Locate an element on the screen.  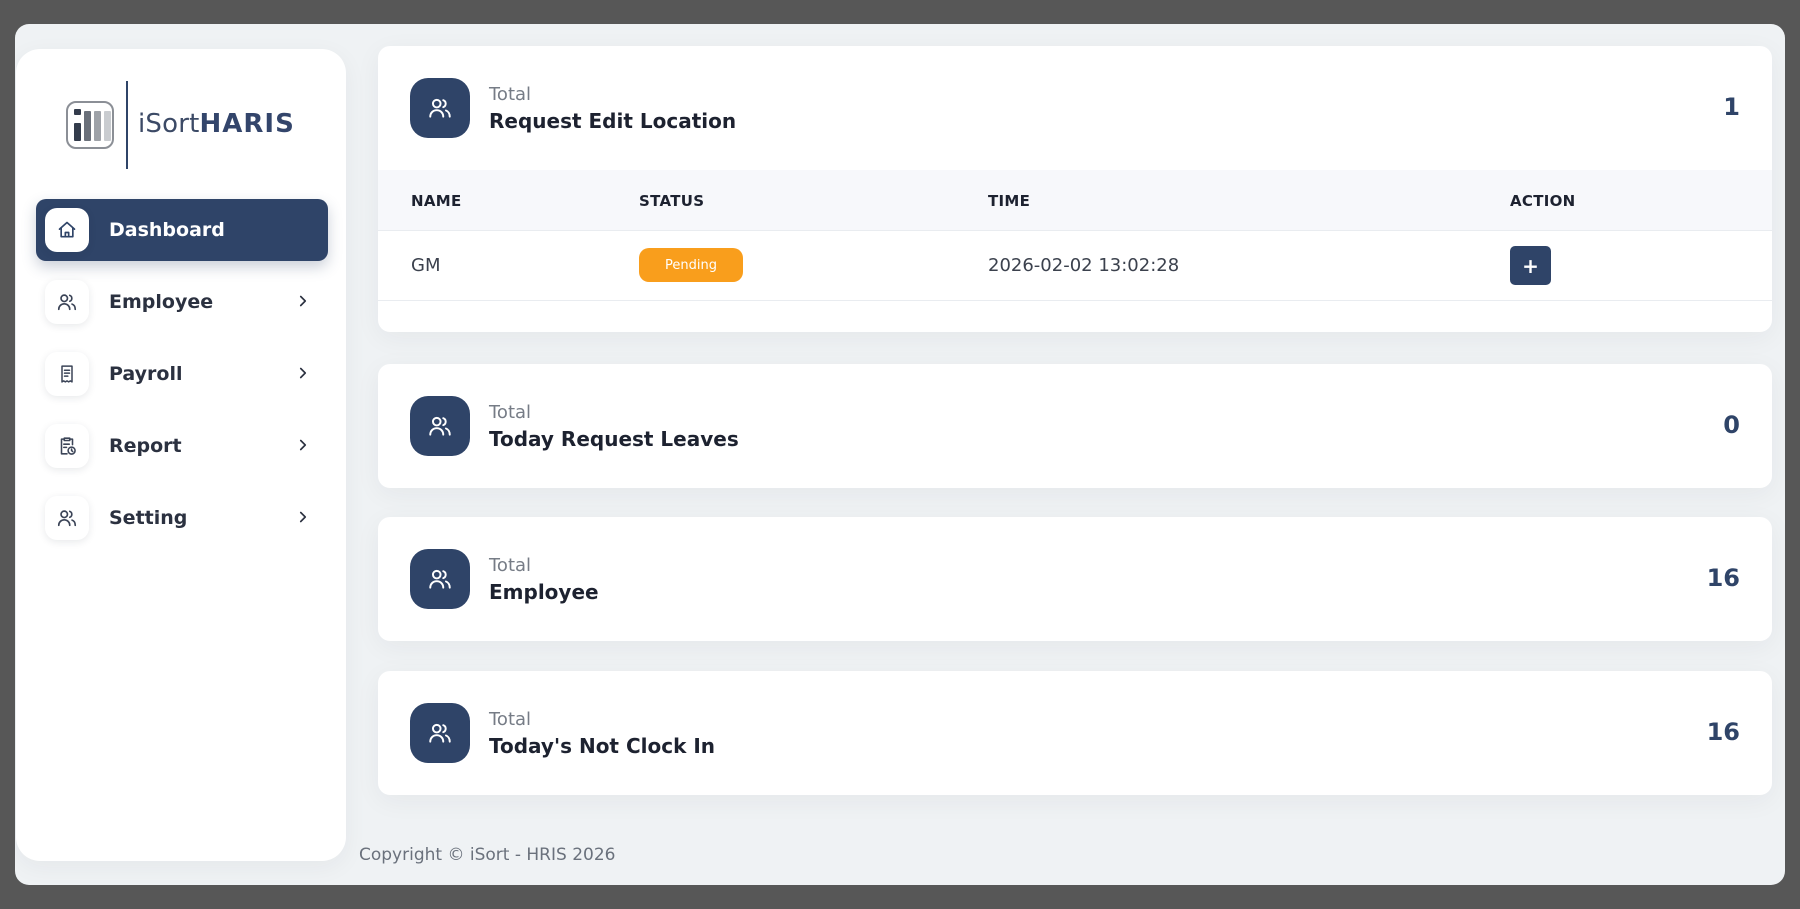
column-header-name: NAME is located at coordinates (436, 201).